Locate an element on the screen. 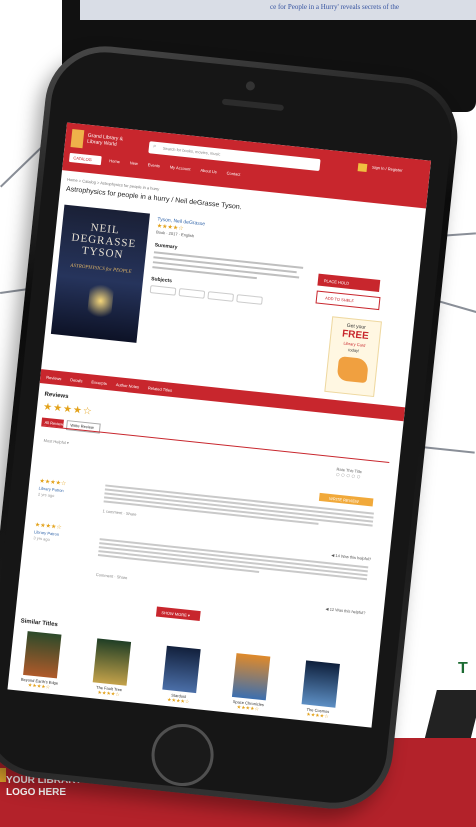 The image size is (476, 827). tab-author-notes: Author Notes is located at coordinates (128, 385).